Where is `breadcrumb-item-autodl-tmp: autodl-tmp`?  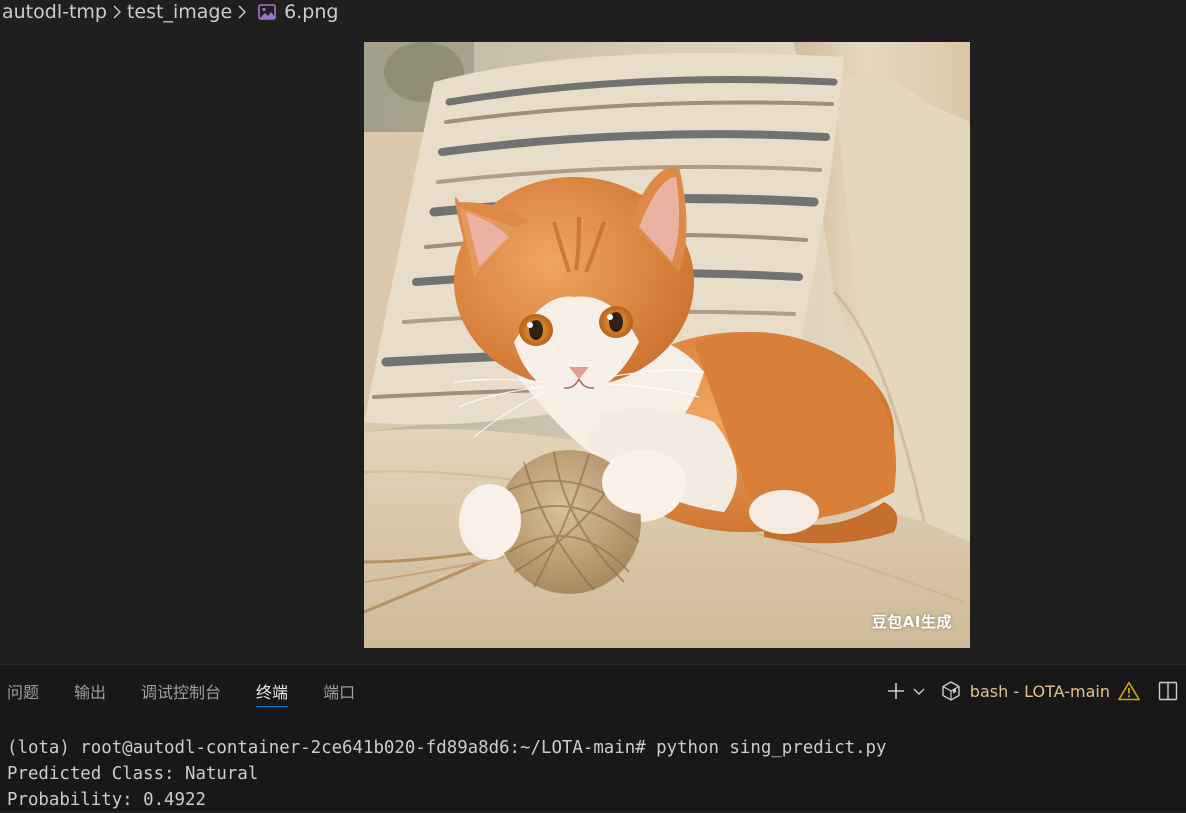 breadcrumb-item-autodl-tmp: autodl-tmp is located at coordinates (54, 12).